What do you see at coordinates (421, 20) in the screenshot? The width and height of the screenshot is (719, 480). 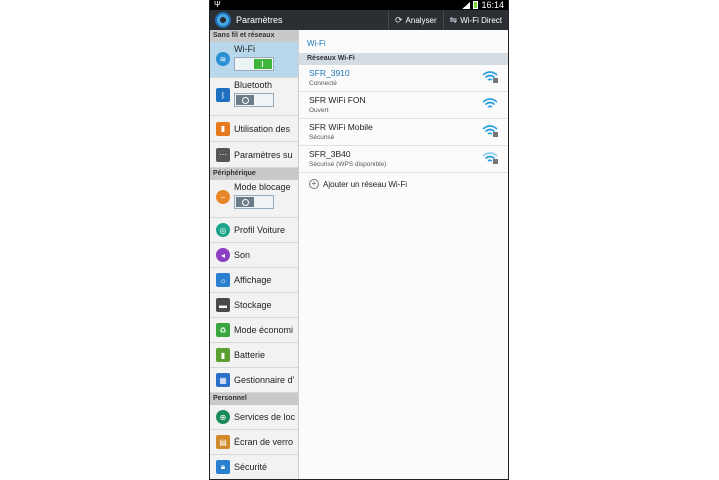 I see `scan-button-label: Analyser` at bounding box center [421, 20].